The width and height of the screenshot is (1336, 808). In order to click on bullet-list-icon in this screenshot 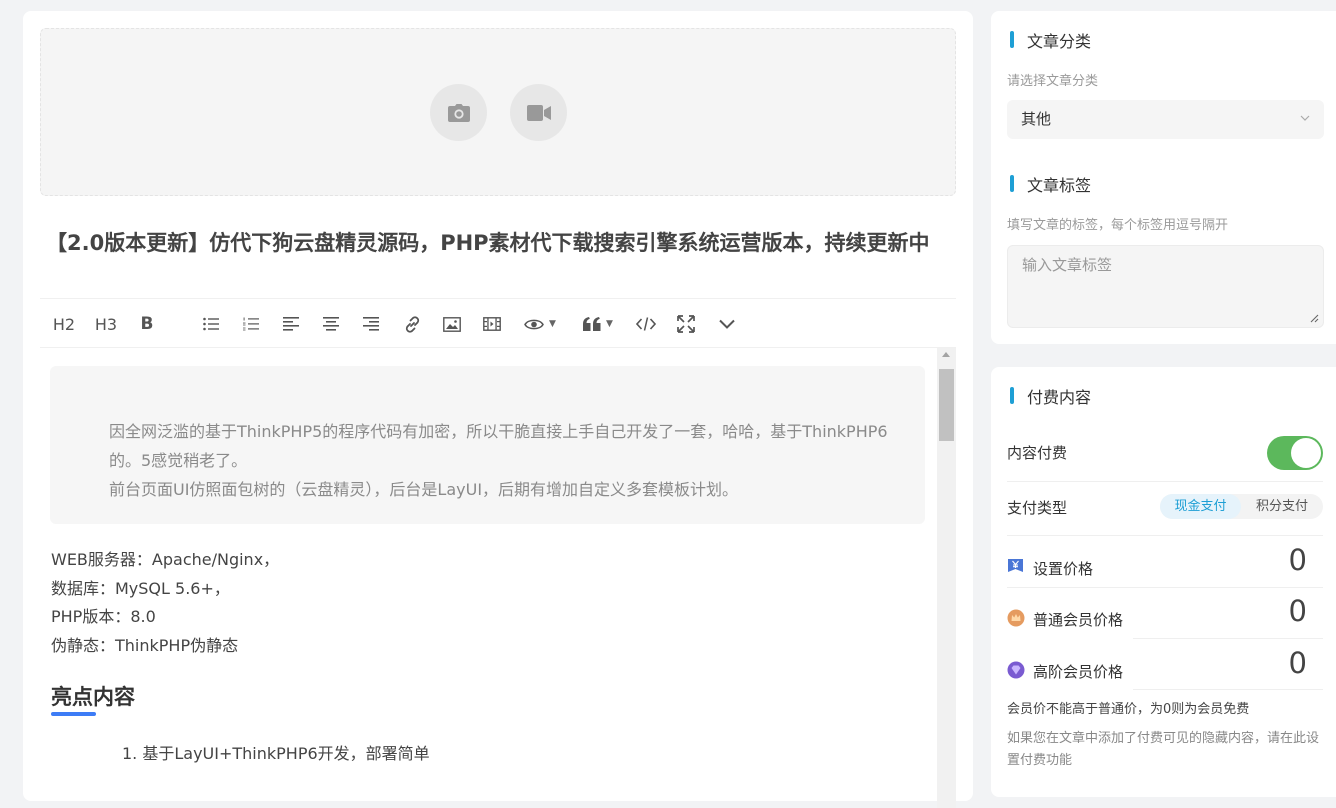, I will do `click(211, 324)`.